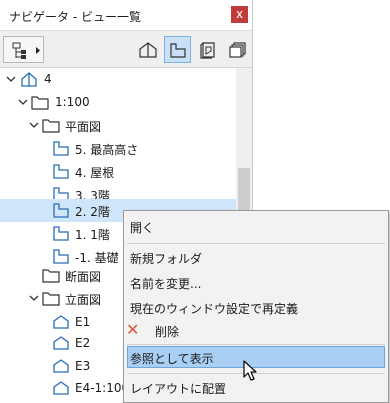 The image size is (390, 403). I want to click on tree-item-label: 立面図, so click(83, 300).